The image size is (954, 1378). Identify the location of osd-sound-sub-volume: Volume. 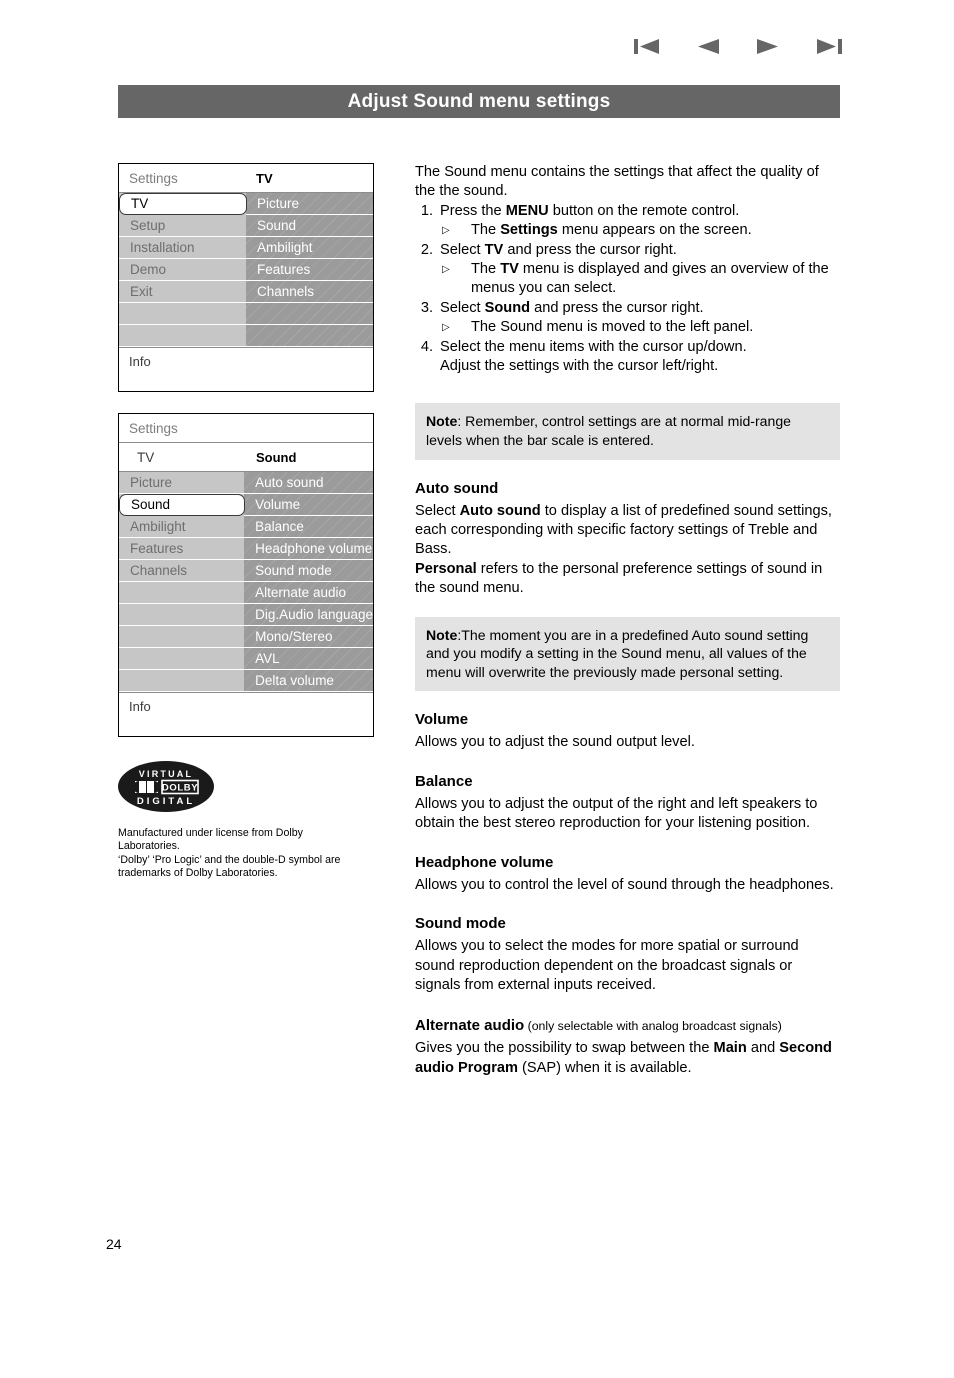
(308, 505).